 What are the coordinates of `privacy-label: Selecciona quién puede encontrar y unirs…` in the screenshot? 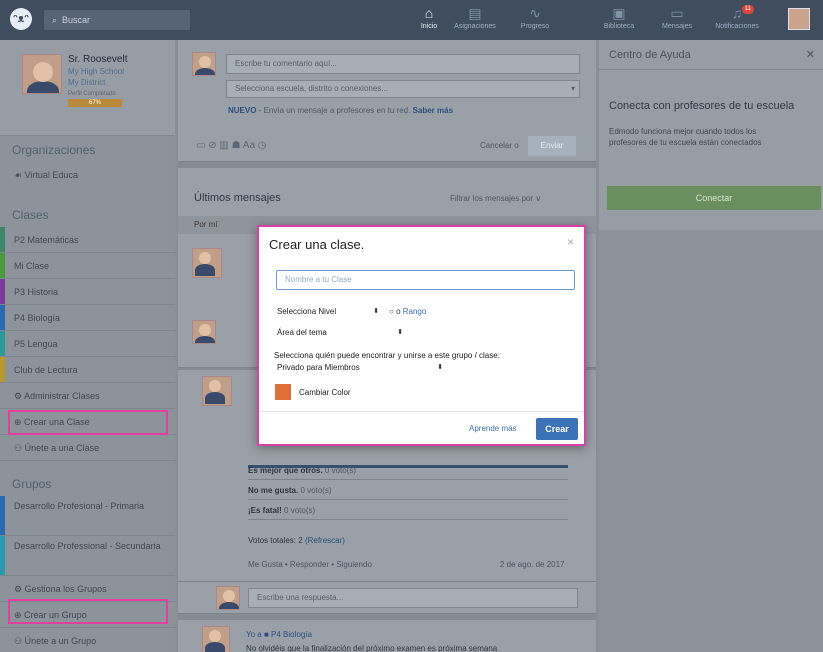 It's located at (387, 355).